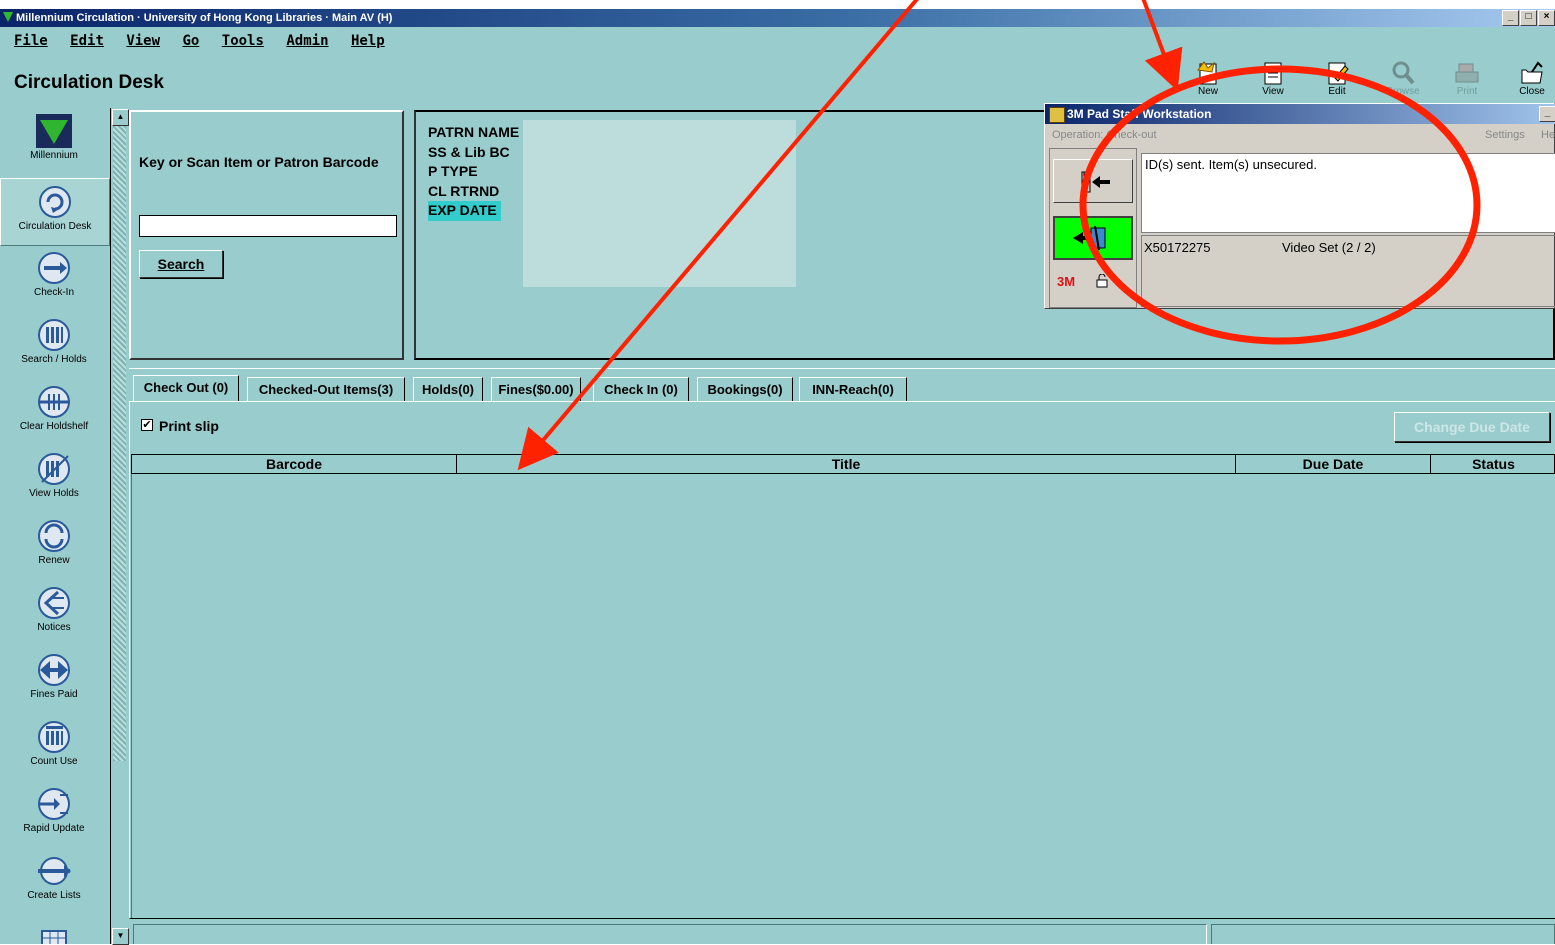  I want to click on tab-check-in: Check In (0), so click(641, 389).